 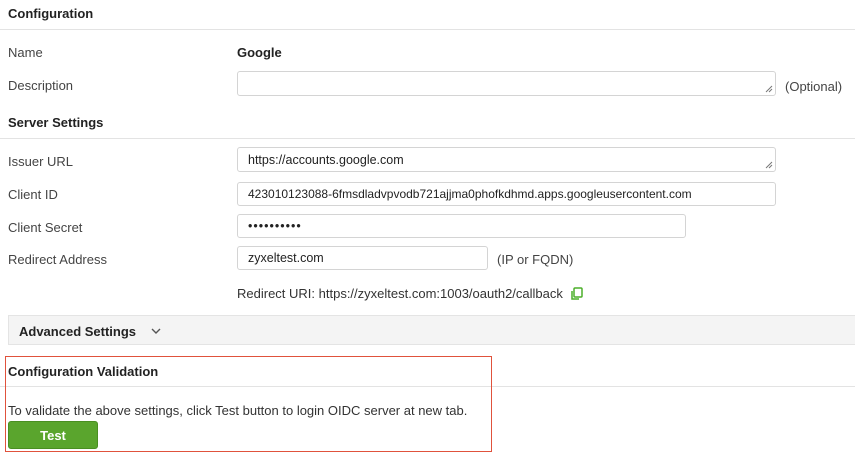 What do you see at coordinates (56, 122) in the screenshot?
I see `server-settings-title: Server Settings` at bounding box center [56, 122].